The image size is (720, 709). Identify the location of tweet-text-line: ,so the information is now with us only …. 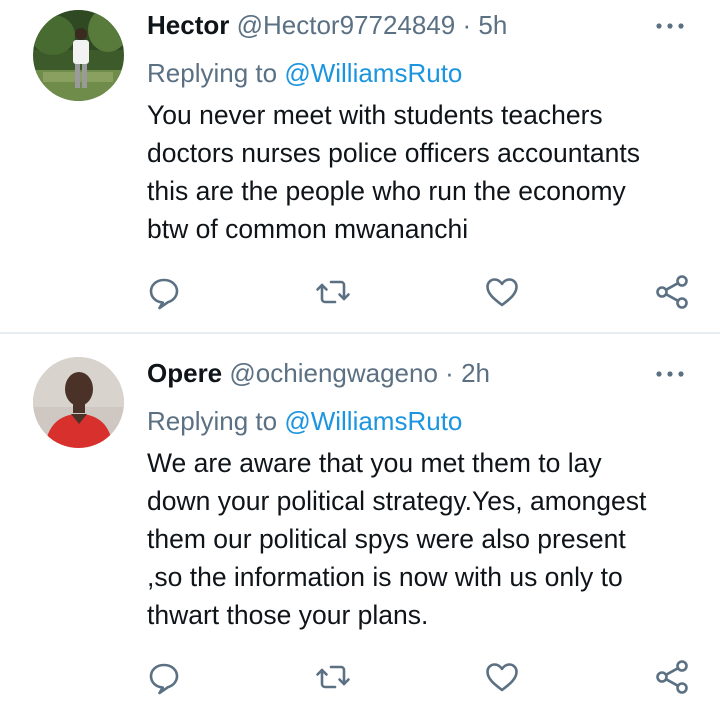
(385, 577).